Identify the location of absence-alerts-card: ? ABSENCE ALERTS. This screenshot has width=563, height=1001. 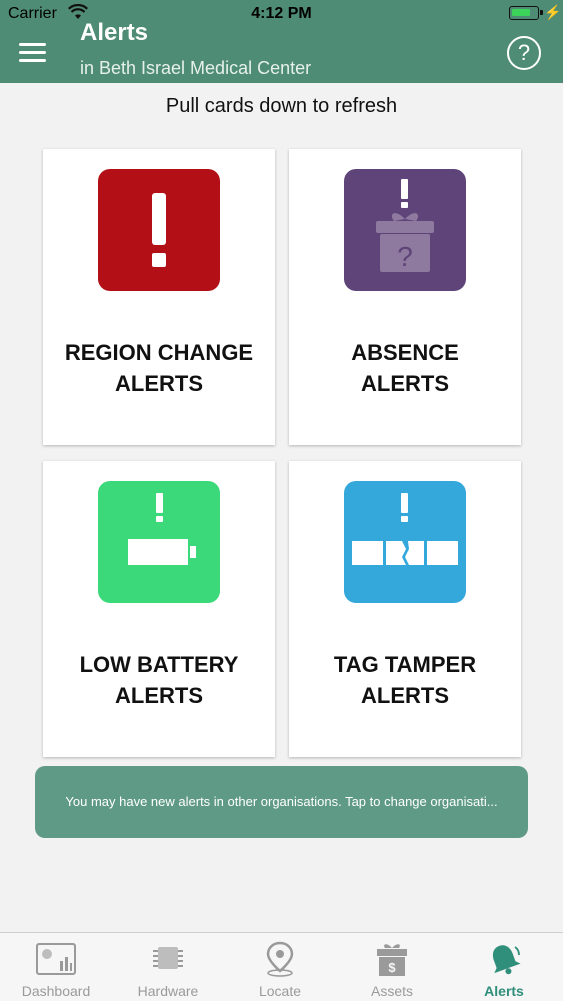
(405, 297).